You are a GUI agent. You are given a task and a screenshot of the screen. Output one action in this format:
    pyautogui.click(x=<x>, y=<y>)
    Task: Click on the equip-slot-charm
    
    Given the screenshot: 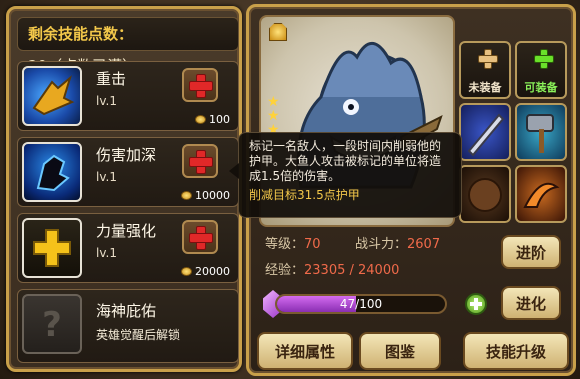 What is the action you would take?
    pyautogui.click(x=541, y=194)
    